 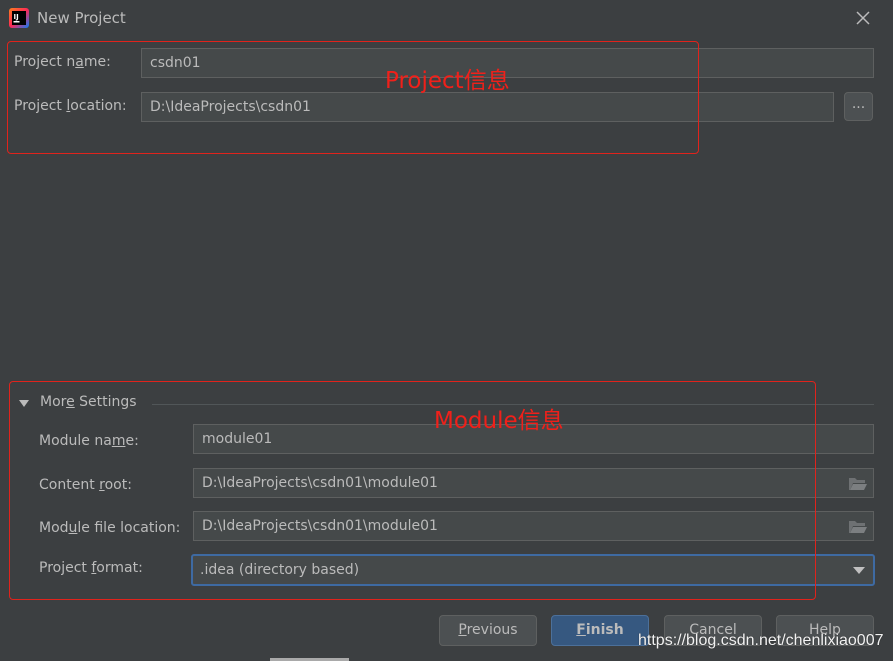 I want to click on module-file-location-label: Module file location:, so click(x=110, y=528).